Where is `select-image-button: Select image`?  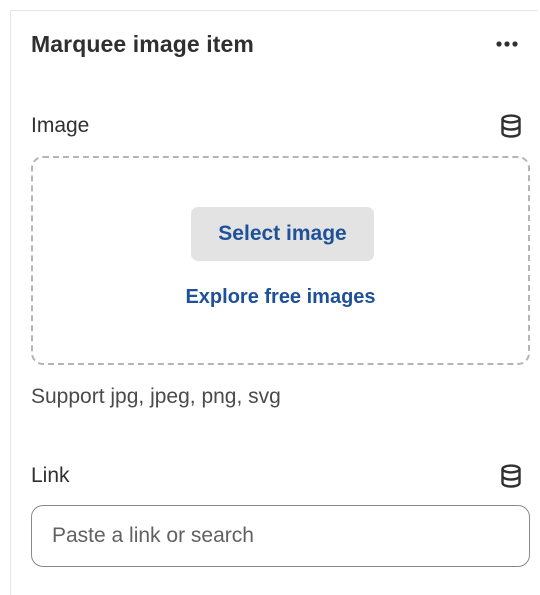
select-image-button: Select image is located at coordinates (282, 234).